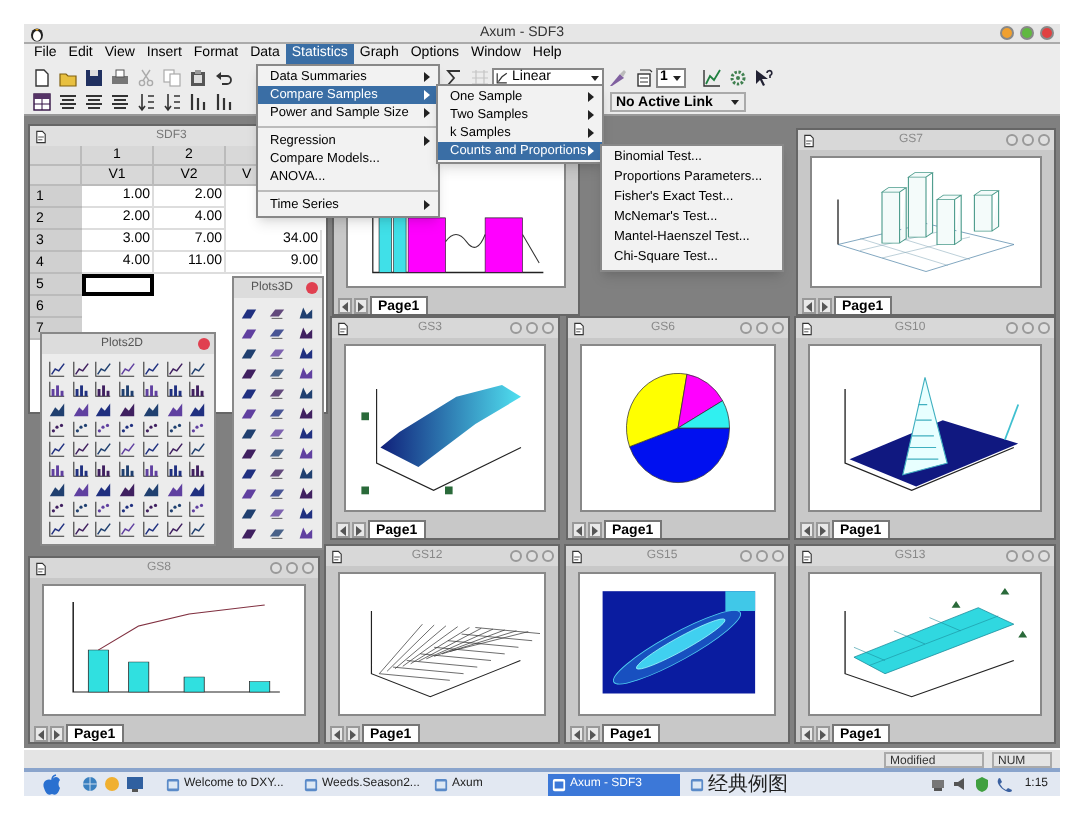  I want to click on gear-icon, so click(737, 77).